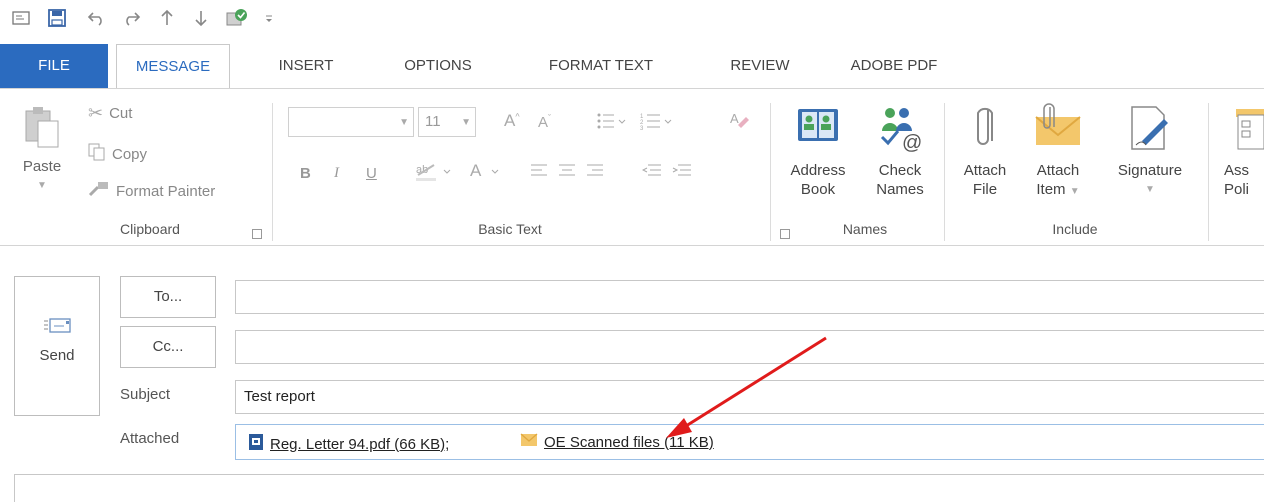  I want to click on clear-formatting-button: A, so click(739, 122).